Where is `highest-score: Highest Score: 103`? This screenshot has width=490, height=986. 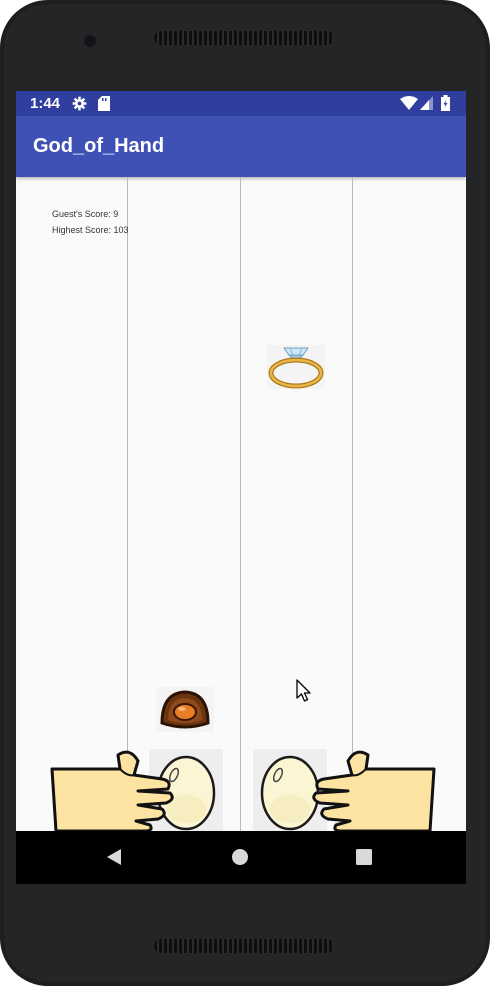 highest-score: Highest Score: 103 is located at coordinates (90, 230).